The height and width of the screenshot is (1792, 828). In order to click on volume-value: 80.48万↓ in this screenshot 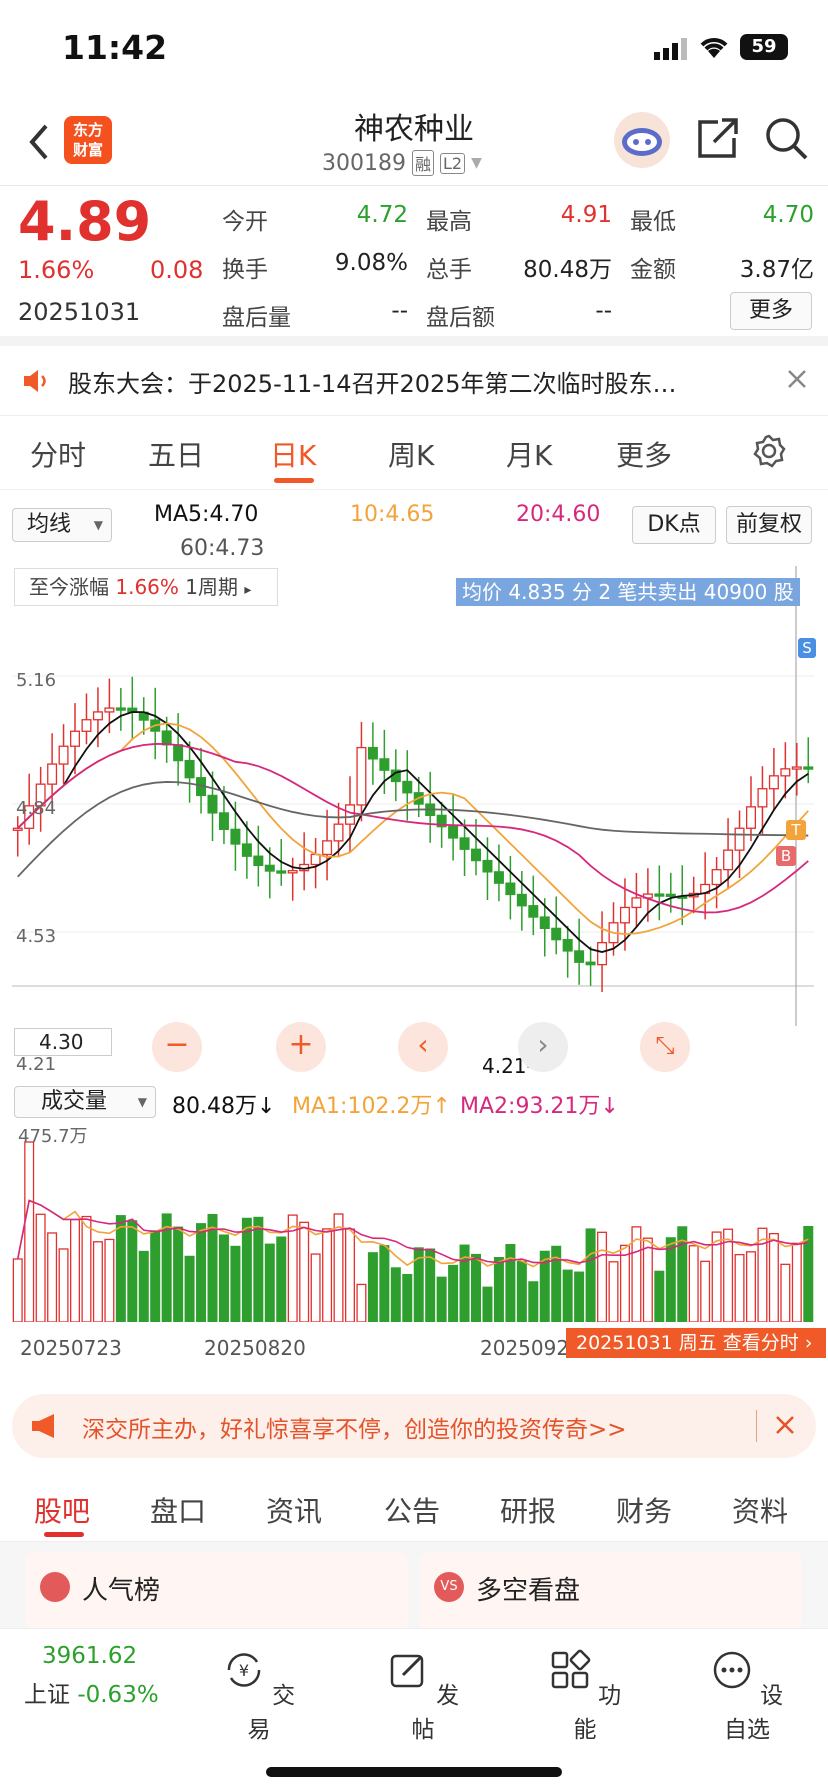, I will do `click(224, 1106)`.